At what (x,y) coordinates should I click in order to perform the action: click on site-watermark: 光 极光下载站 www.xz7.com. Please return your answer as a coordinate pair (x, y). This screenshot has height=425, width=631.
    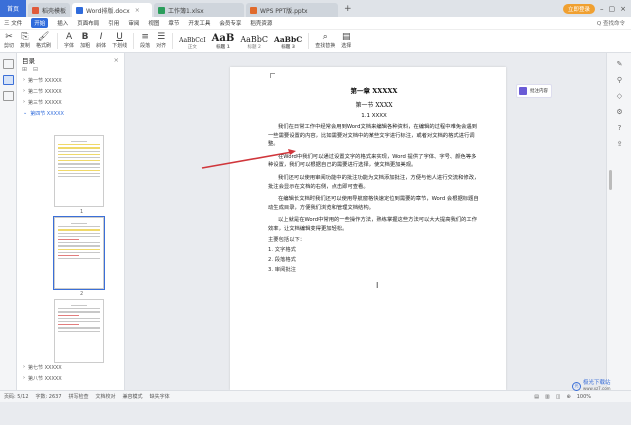
    Looking at the image, I should click on (591, 386).